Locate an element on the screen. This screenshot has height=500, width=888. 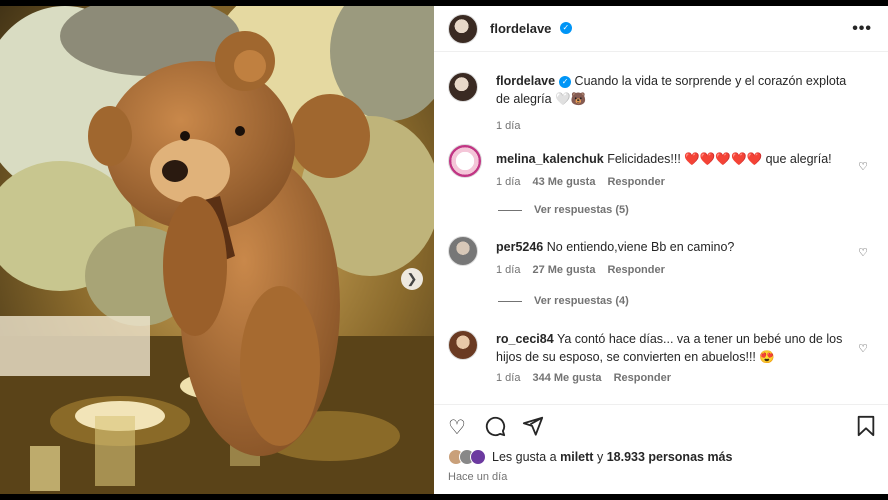
comment-body: Felicidades!!! ❤️❤️❤️❤️❤️ que alegría! is located at coordinates (719, 159).